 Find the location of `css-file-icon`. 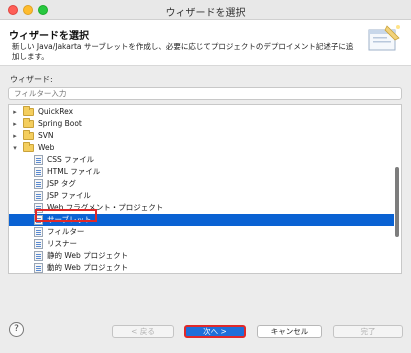

css-file-icon is located at coordinates (38, 160).